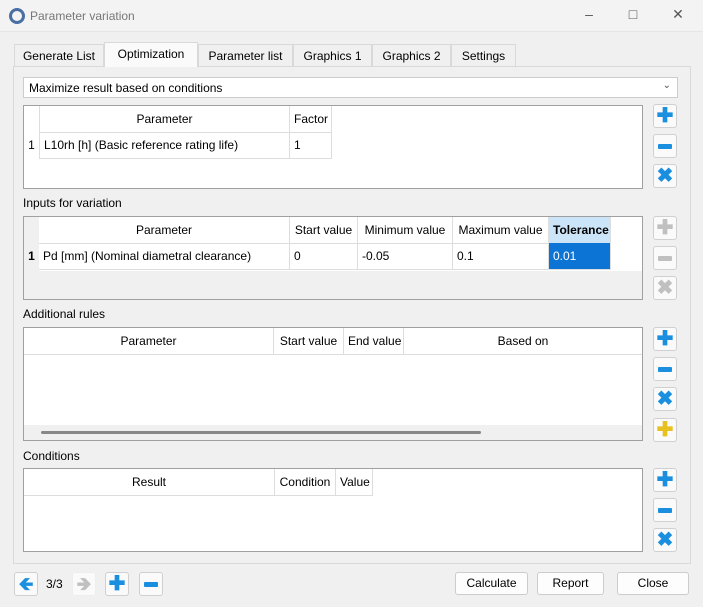 This screenshot has height=607, width=703. What do you see at coordinates (164, 256) in the screenshot?
I see `input-parameter-cell: Pd [mm] (Nominal diametral clearance)` at bounding box center [164, 256].